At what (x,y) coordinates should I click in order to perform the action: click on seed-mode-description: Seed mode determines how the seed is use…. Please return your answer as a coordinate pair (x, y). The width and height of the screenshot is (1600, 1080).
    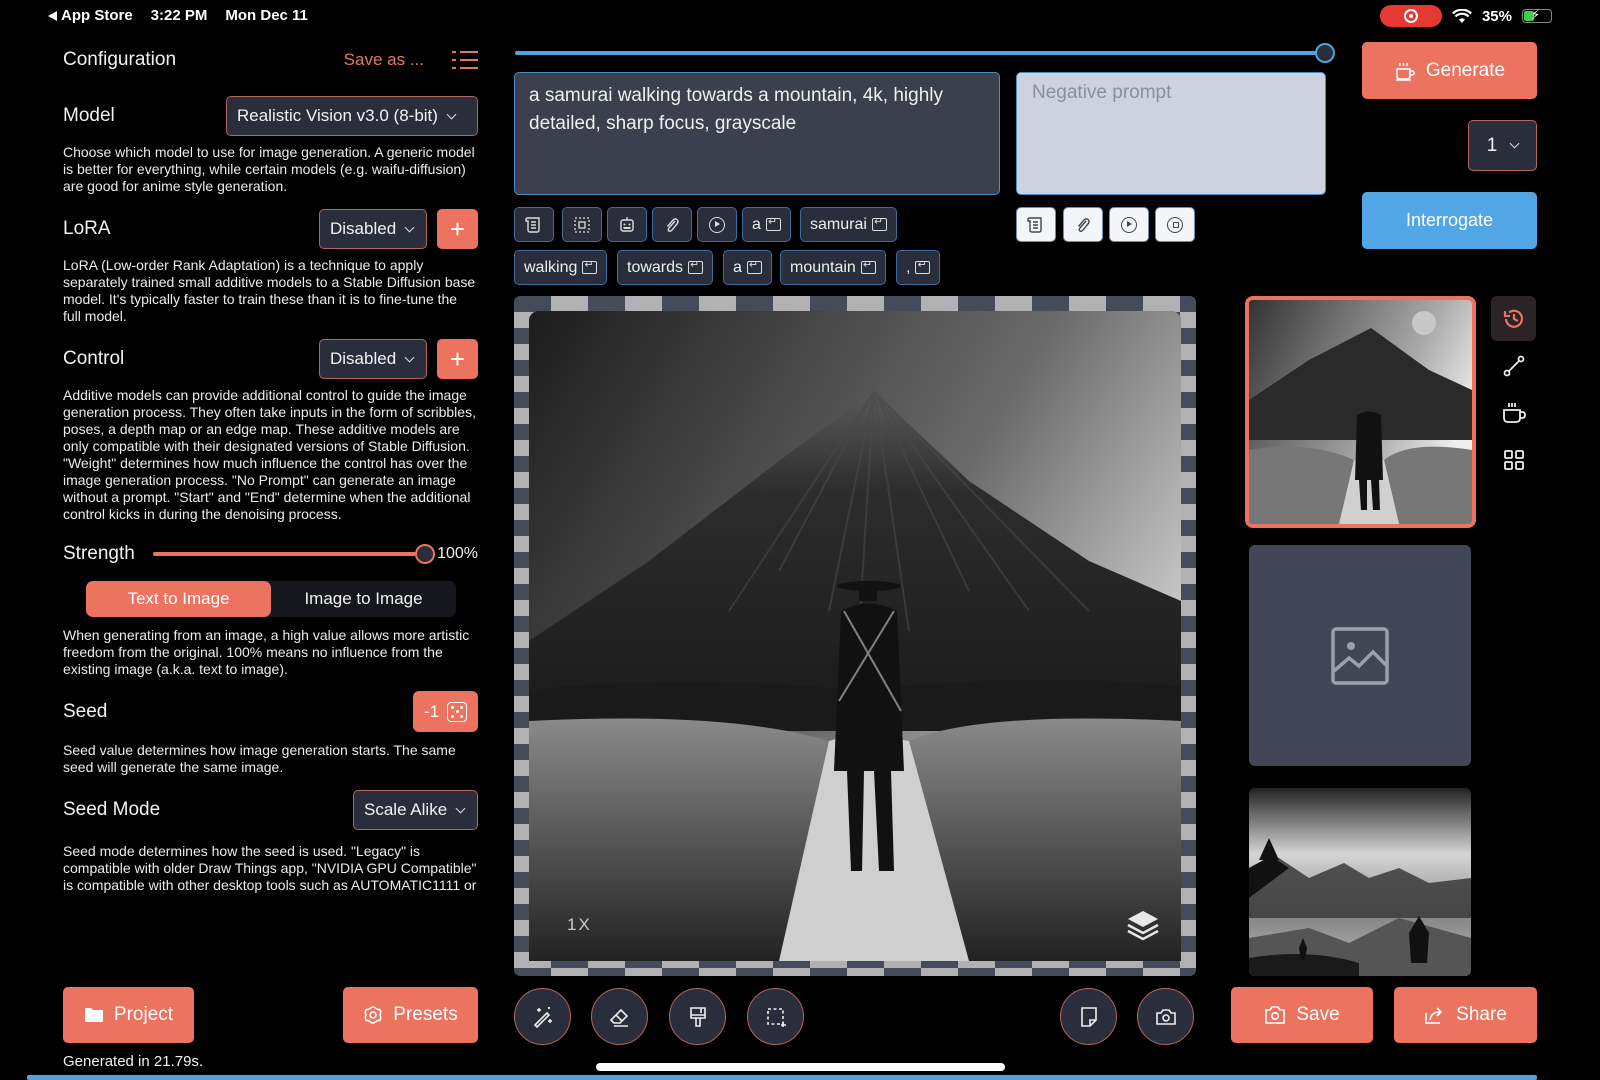
    Looking at the image, I should click on (270, 869).